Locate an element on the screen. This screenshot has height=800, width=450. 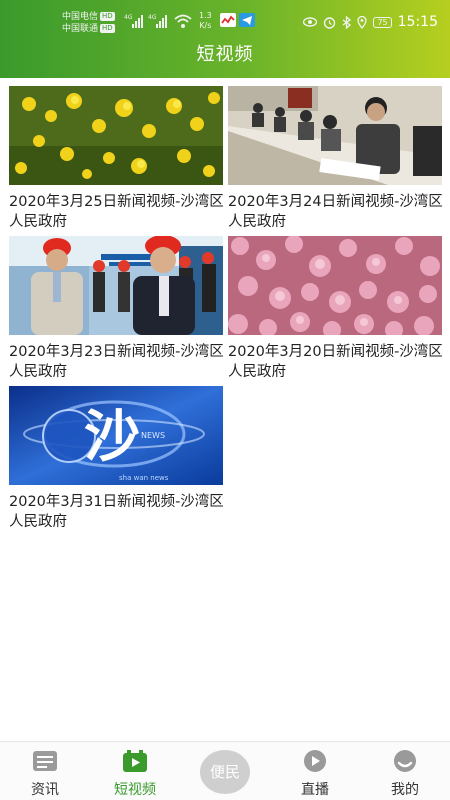
convenience-icon: 便民 is located at coordinates (225, 772).